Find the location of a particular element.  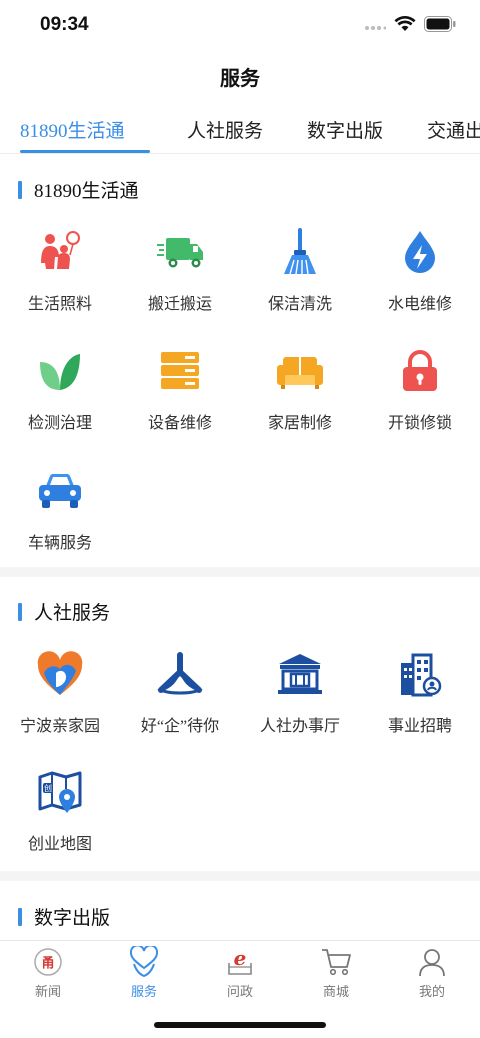

tab-social-service: 人社服务 is located at coordinates (225, 129).